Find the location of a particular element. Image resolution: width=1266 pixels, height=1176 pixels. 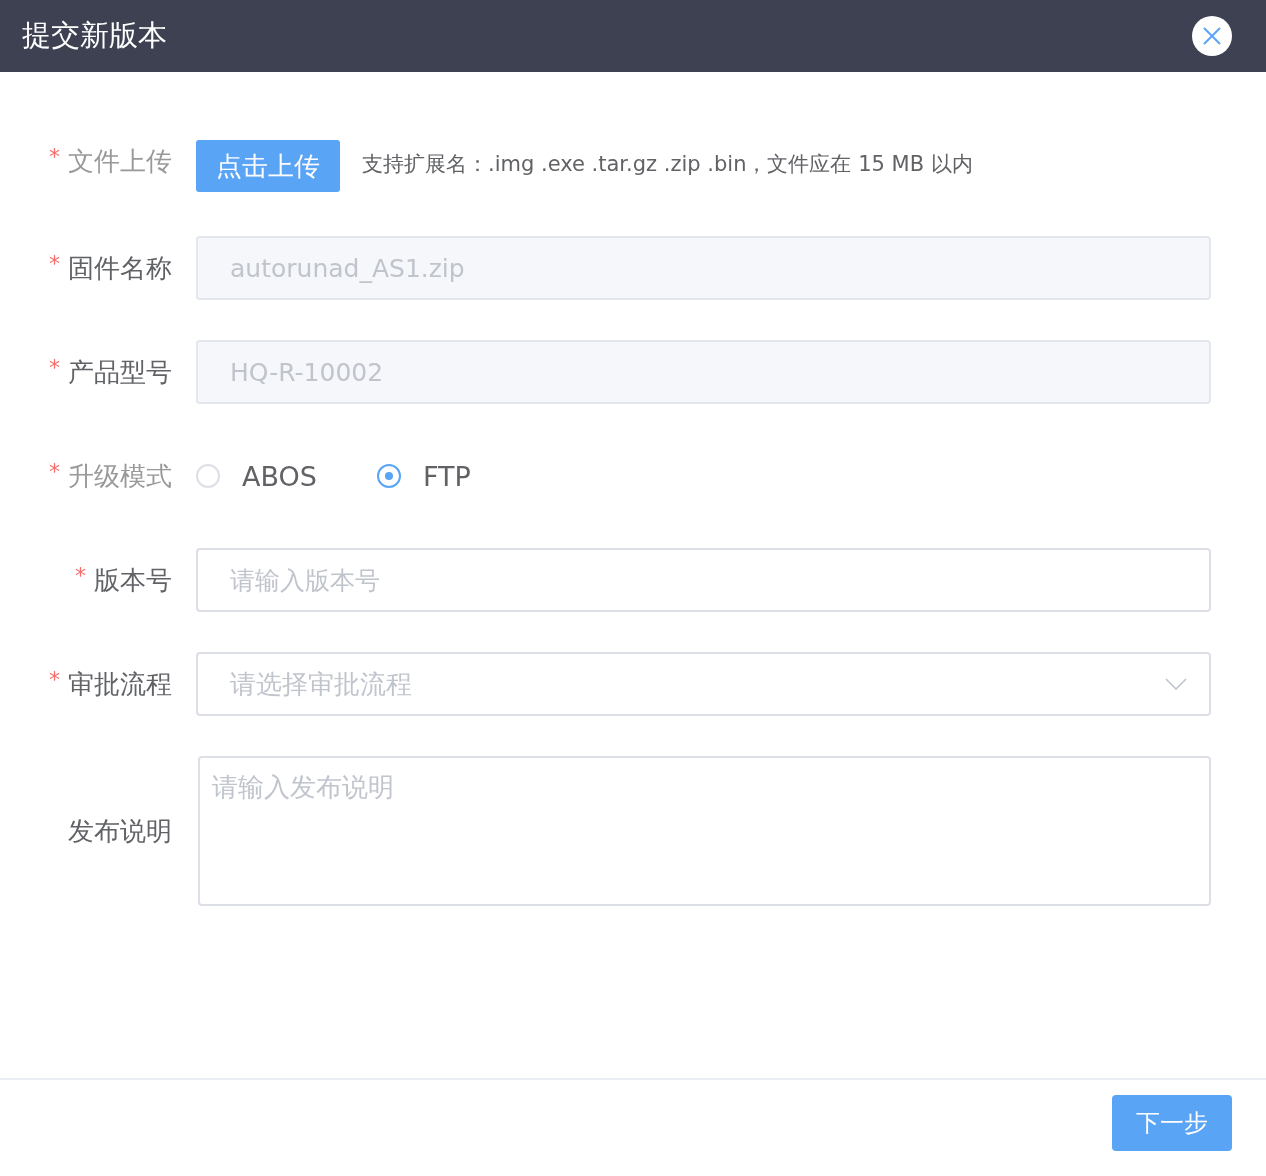

close-button is located at coordinates (1212, 36).